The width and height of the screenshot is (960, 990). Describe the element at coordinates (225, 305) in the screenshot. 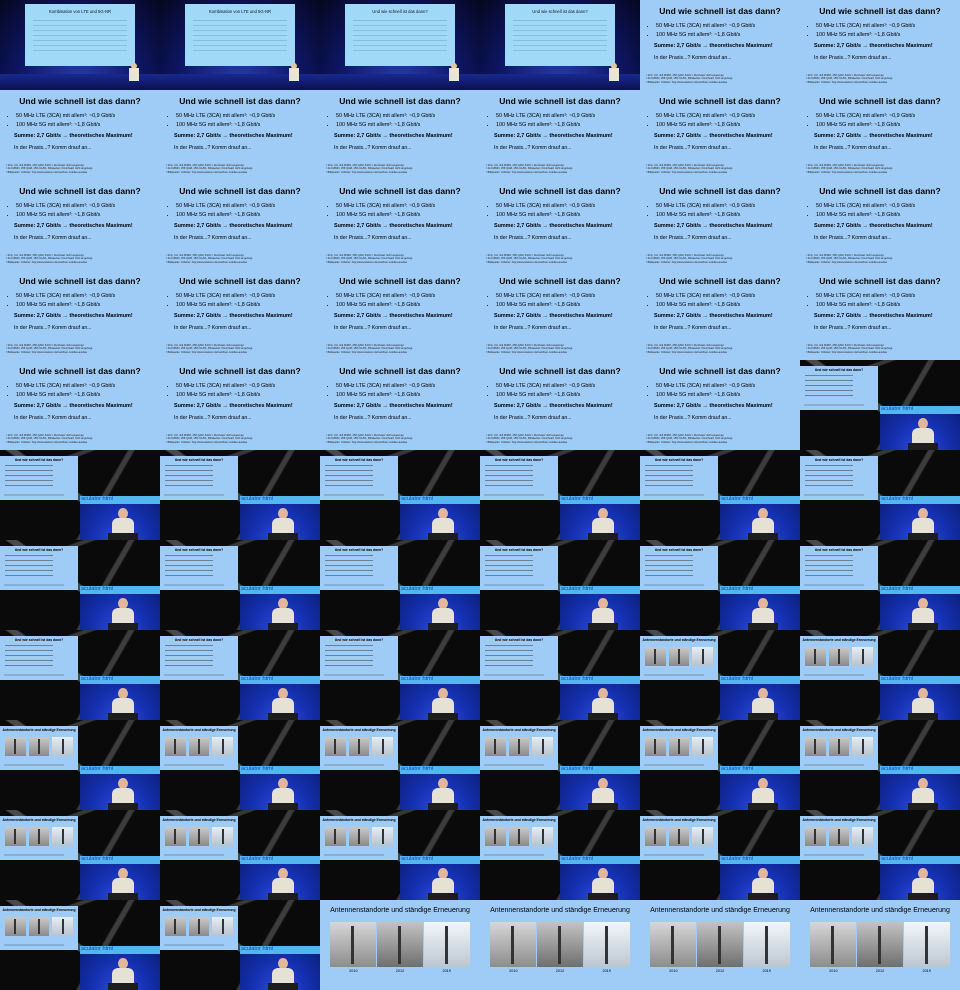

I see `bullet-item: 100 MHz 5G mit allem²: ~1,8 Gbit/s` at that location.